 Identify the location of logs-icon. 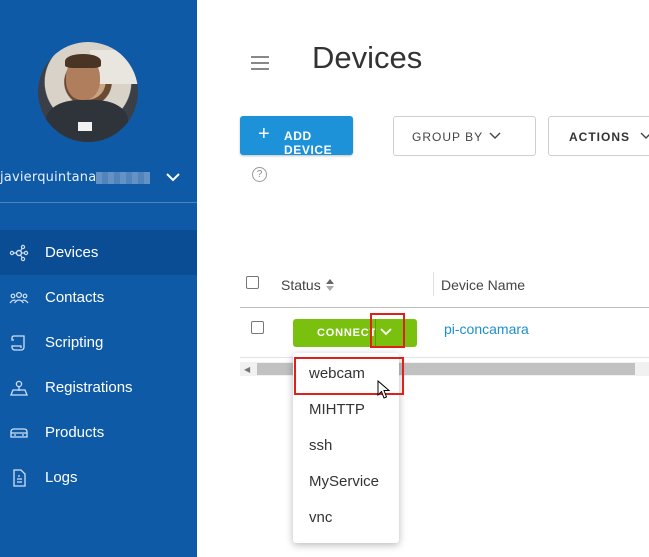
(19, 478).